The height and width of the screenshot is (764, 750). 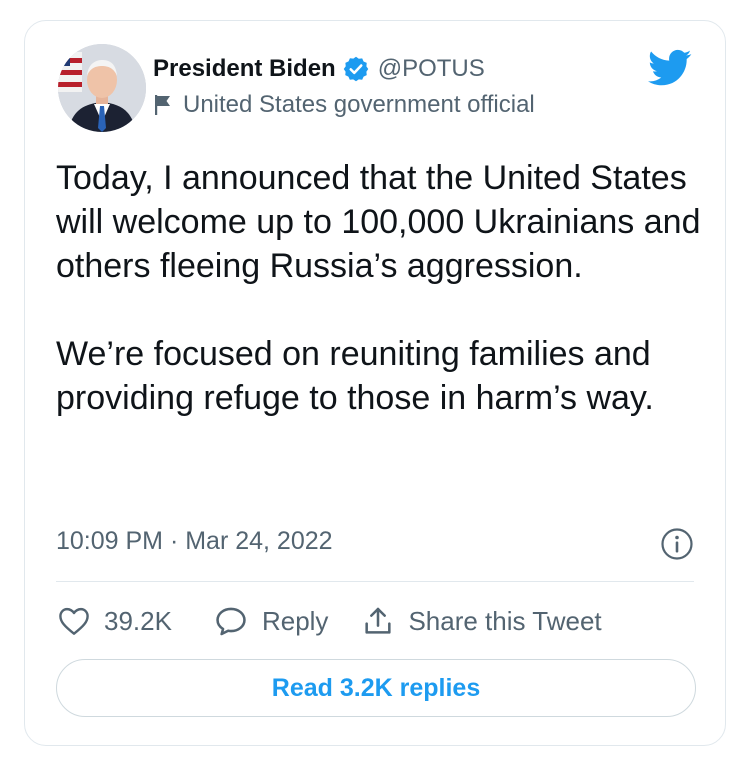 I want to click on share-icon, so click(x=378, y=620).